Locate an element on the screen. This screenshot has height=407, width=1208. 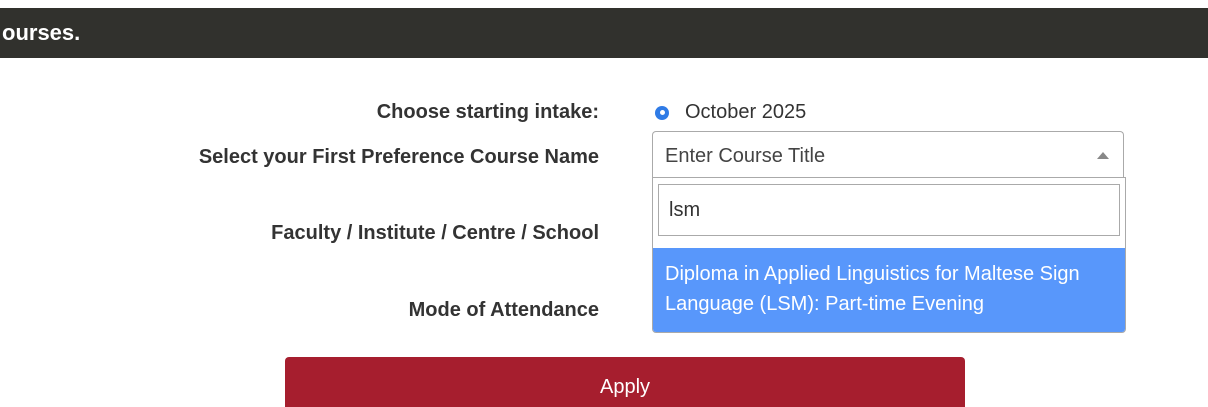
course-search-input is located at coordinates (889, 210).